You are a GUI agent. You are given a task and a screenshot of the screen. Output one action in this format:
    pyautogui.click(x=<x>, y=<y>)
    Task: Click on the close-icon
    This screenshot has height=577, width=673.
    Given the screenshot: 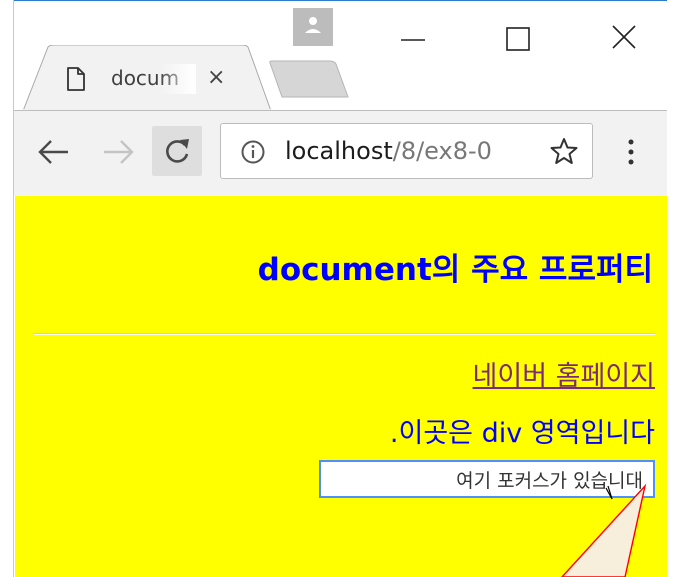 What is the action you would take?
    pyautogui.click(x=624, y=34)
    